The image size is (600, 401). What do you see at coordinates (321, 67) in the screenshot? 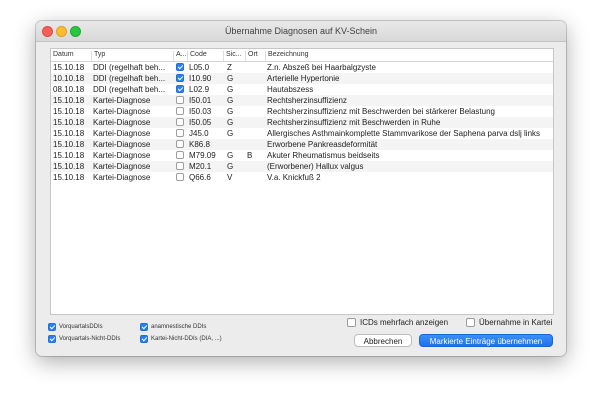
I see `cell-bez: Z.n. Abszeß bei Haarbalgzyste` at bounding box center [321, 67].